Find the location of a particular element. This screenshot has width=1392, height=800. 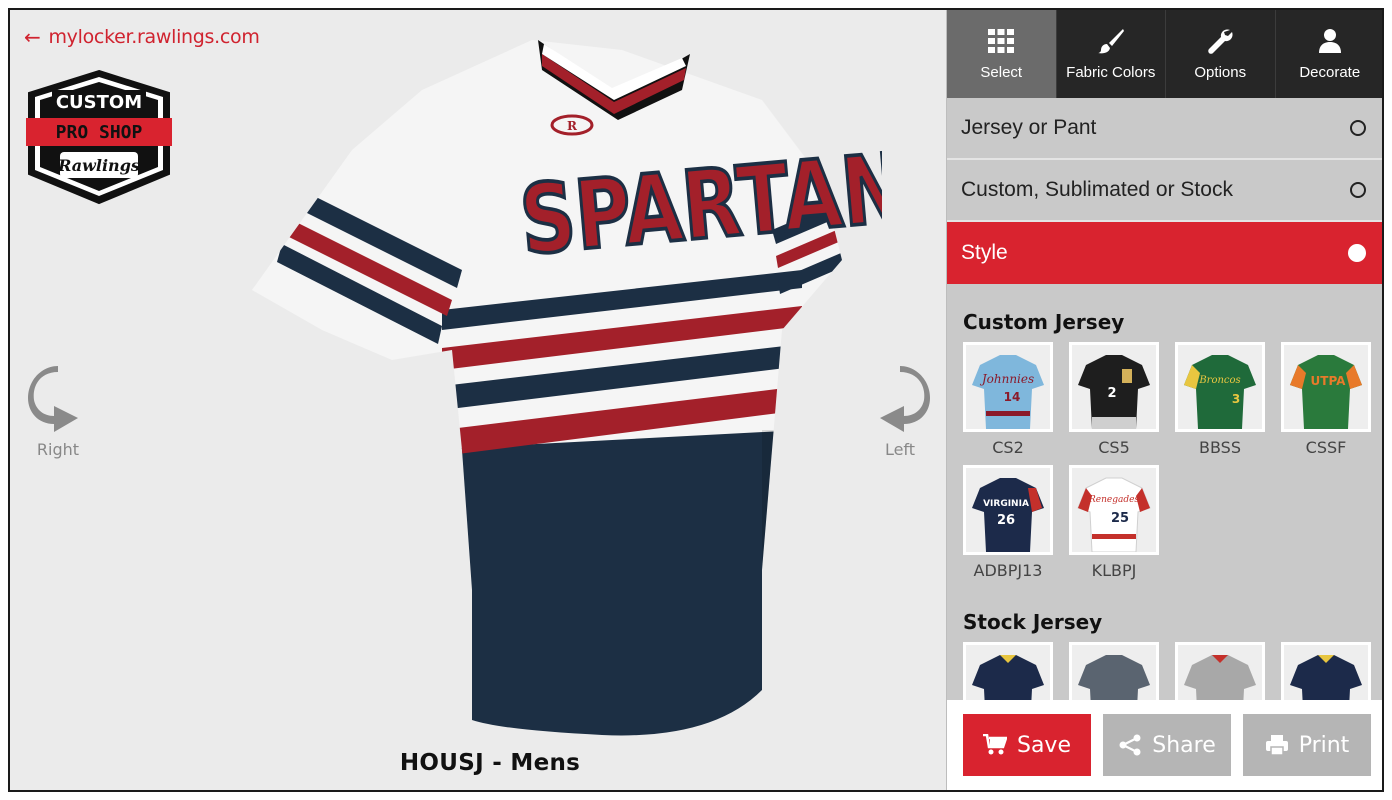

action-bar: Save Share Print is located at coordinates (1164, 745).